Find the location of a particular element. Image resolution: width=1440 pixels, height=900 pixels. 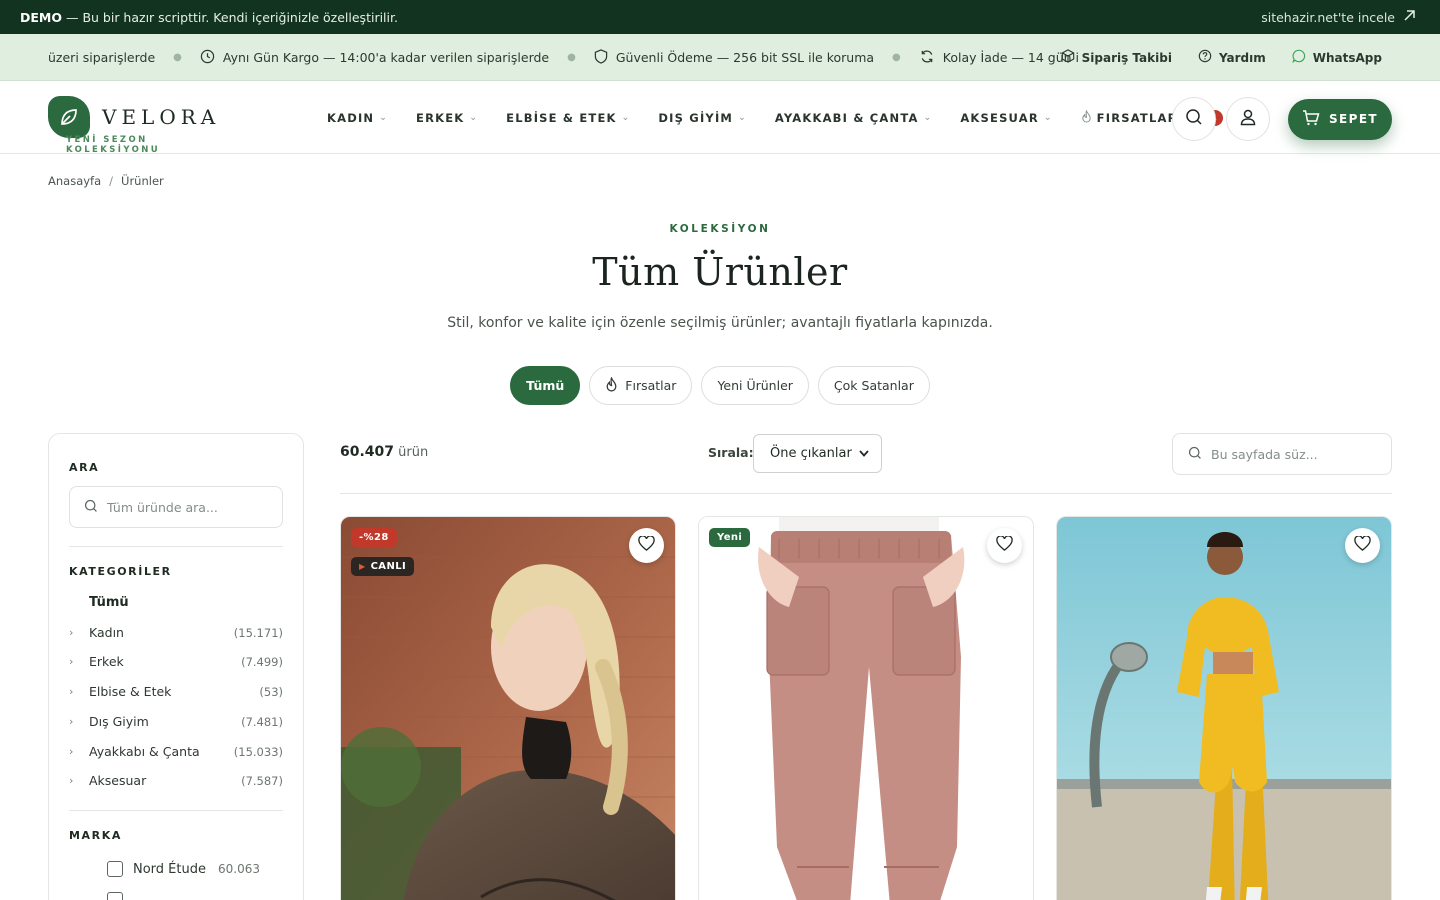

product-image is located at coordinates (866, 708).